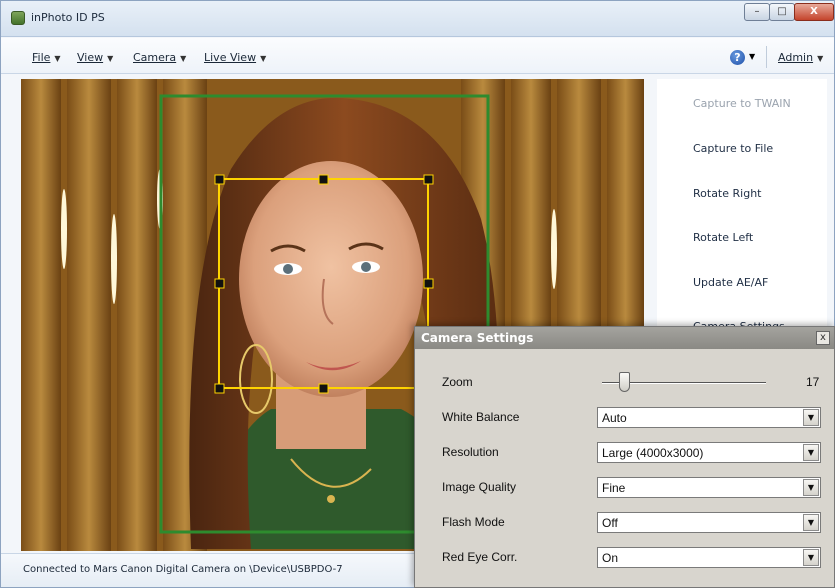 This screenshot has width=835, height=588. What do you see at coordinates (41, 57) in the screenshot?
I see `menu-file-label: File` at bounding box center [41, 57].